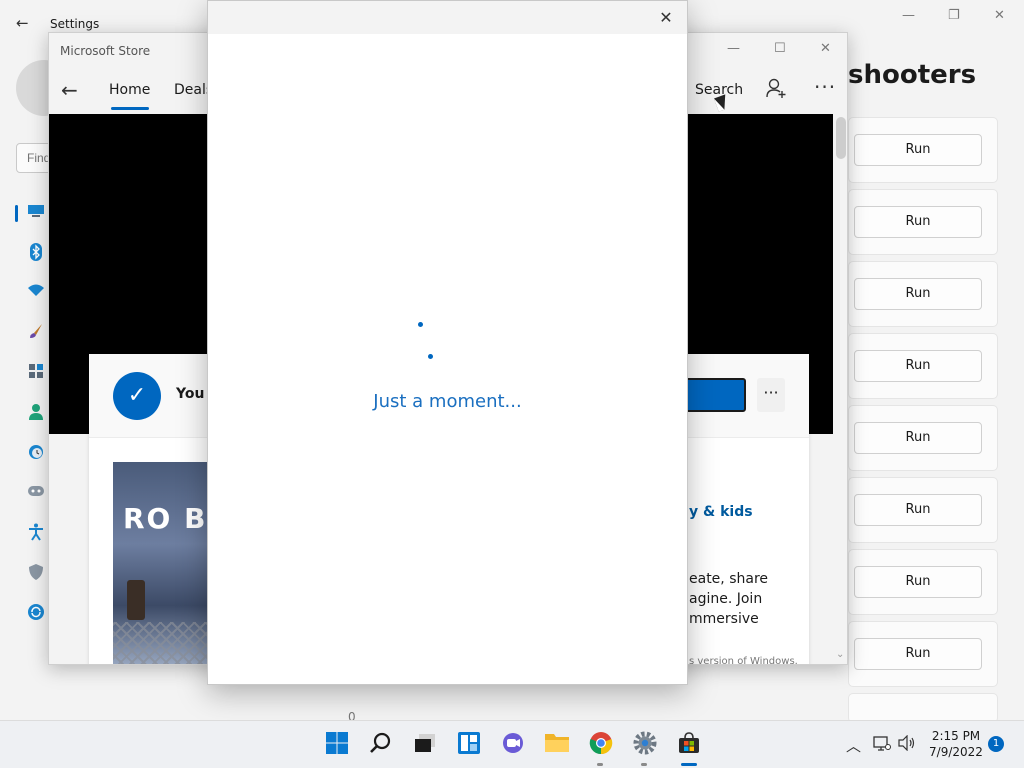 The width and height of the screenshot is (1024, 768). Describe the element at coordinates (853, 745) in the screenshot. I see `chevron-up-icon: ︿` at that location.